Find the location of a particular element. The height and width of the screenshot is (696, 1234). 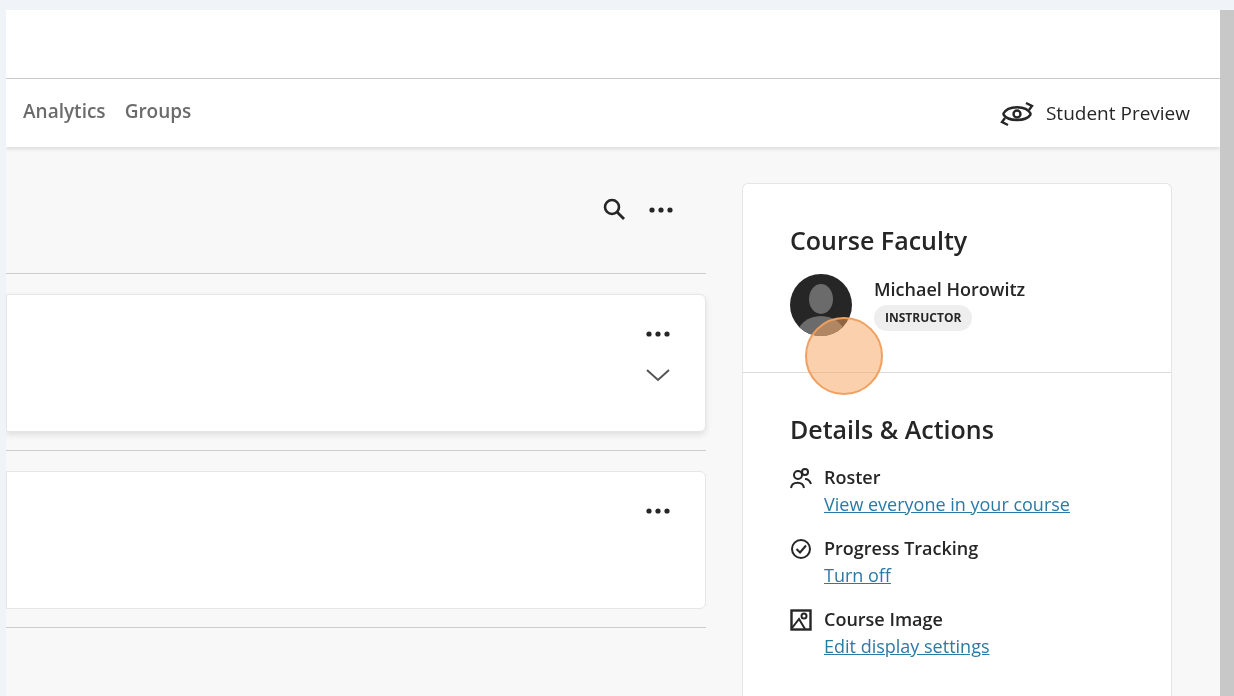

student-preview-button: Student Preview is located at coordinates (1093, 113).